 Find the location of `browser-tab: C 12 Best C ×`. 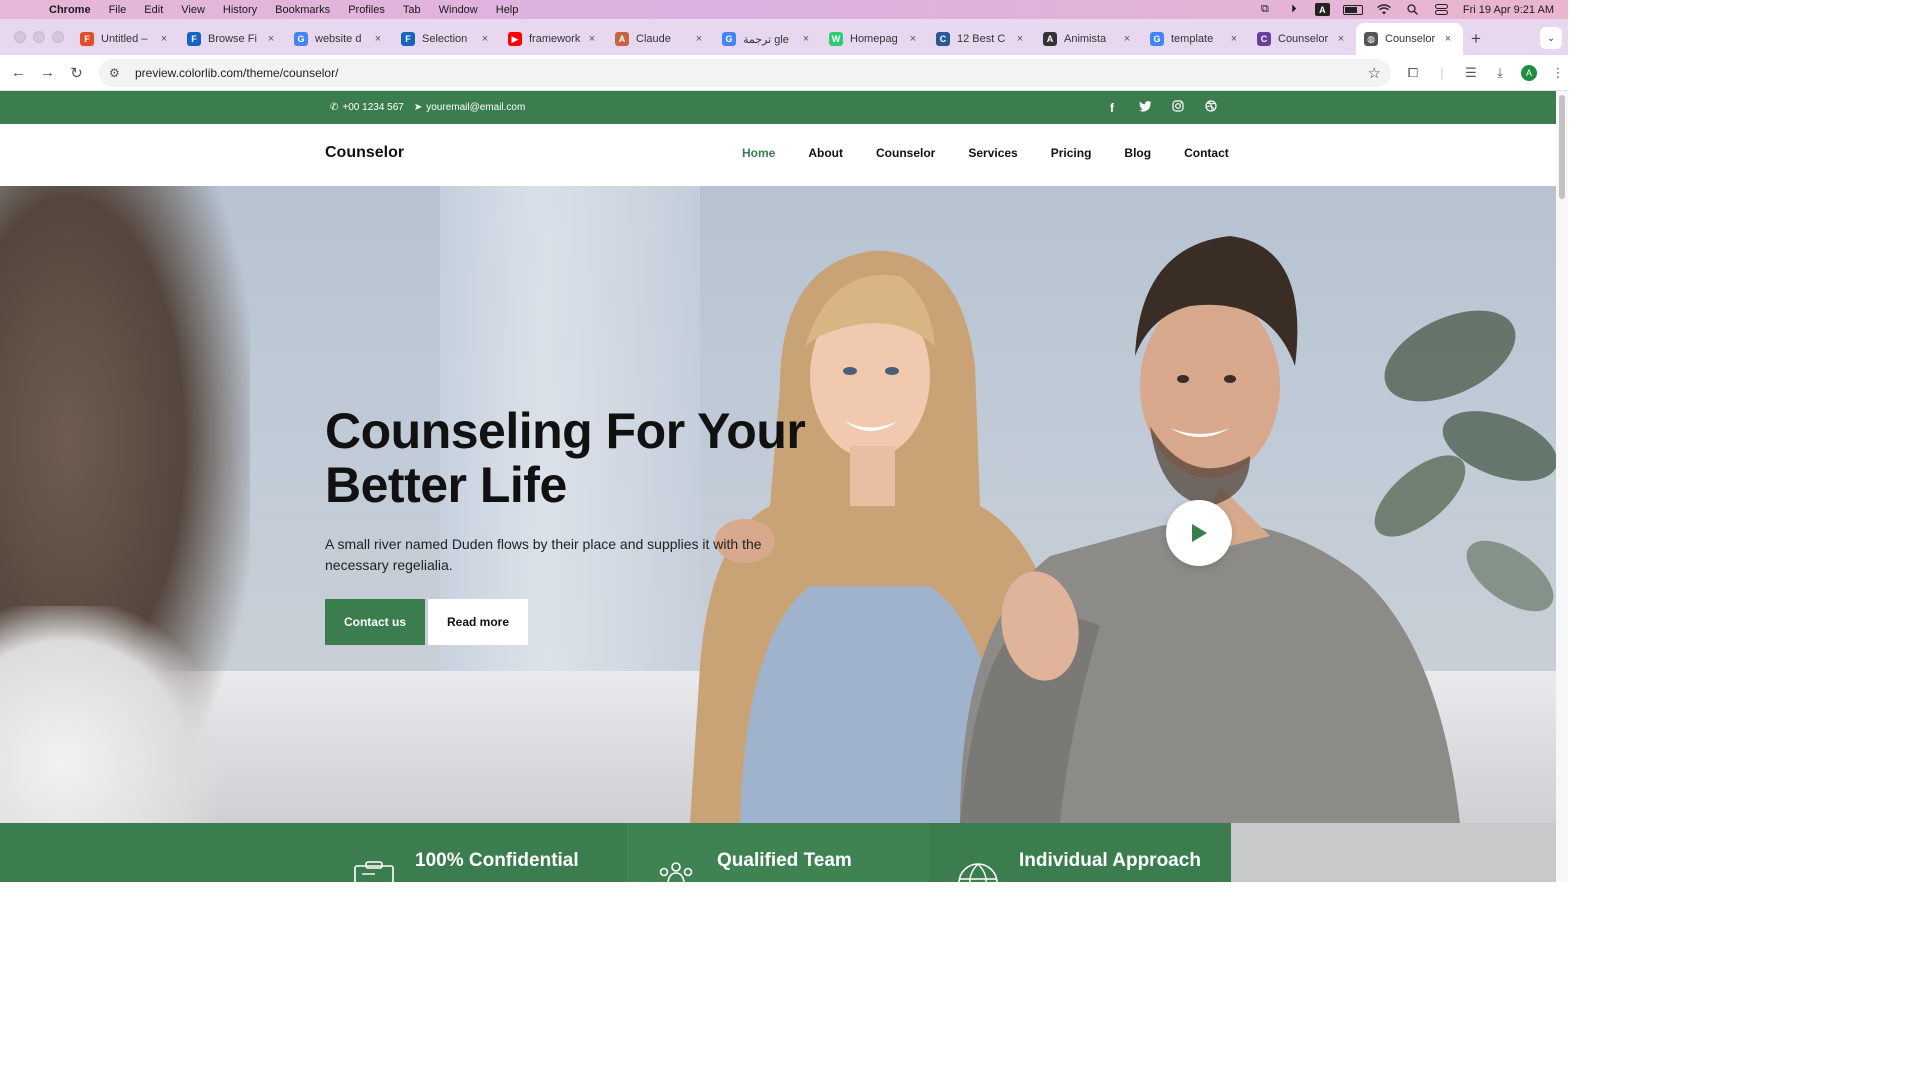

browser-tab: C 12 Best C × is located at coordinates (981, 39).